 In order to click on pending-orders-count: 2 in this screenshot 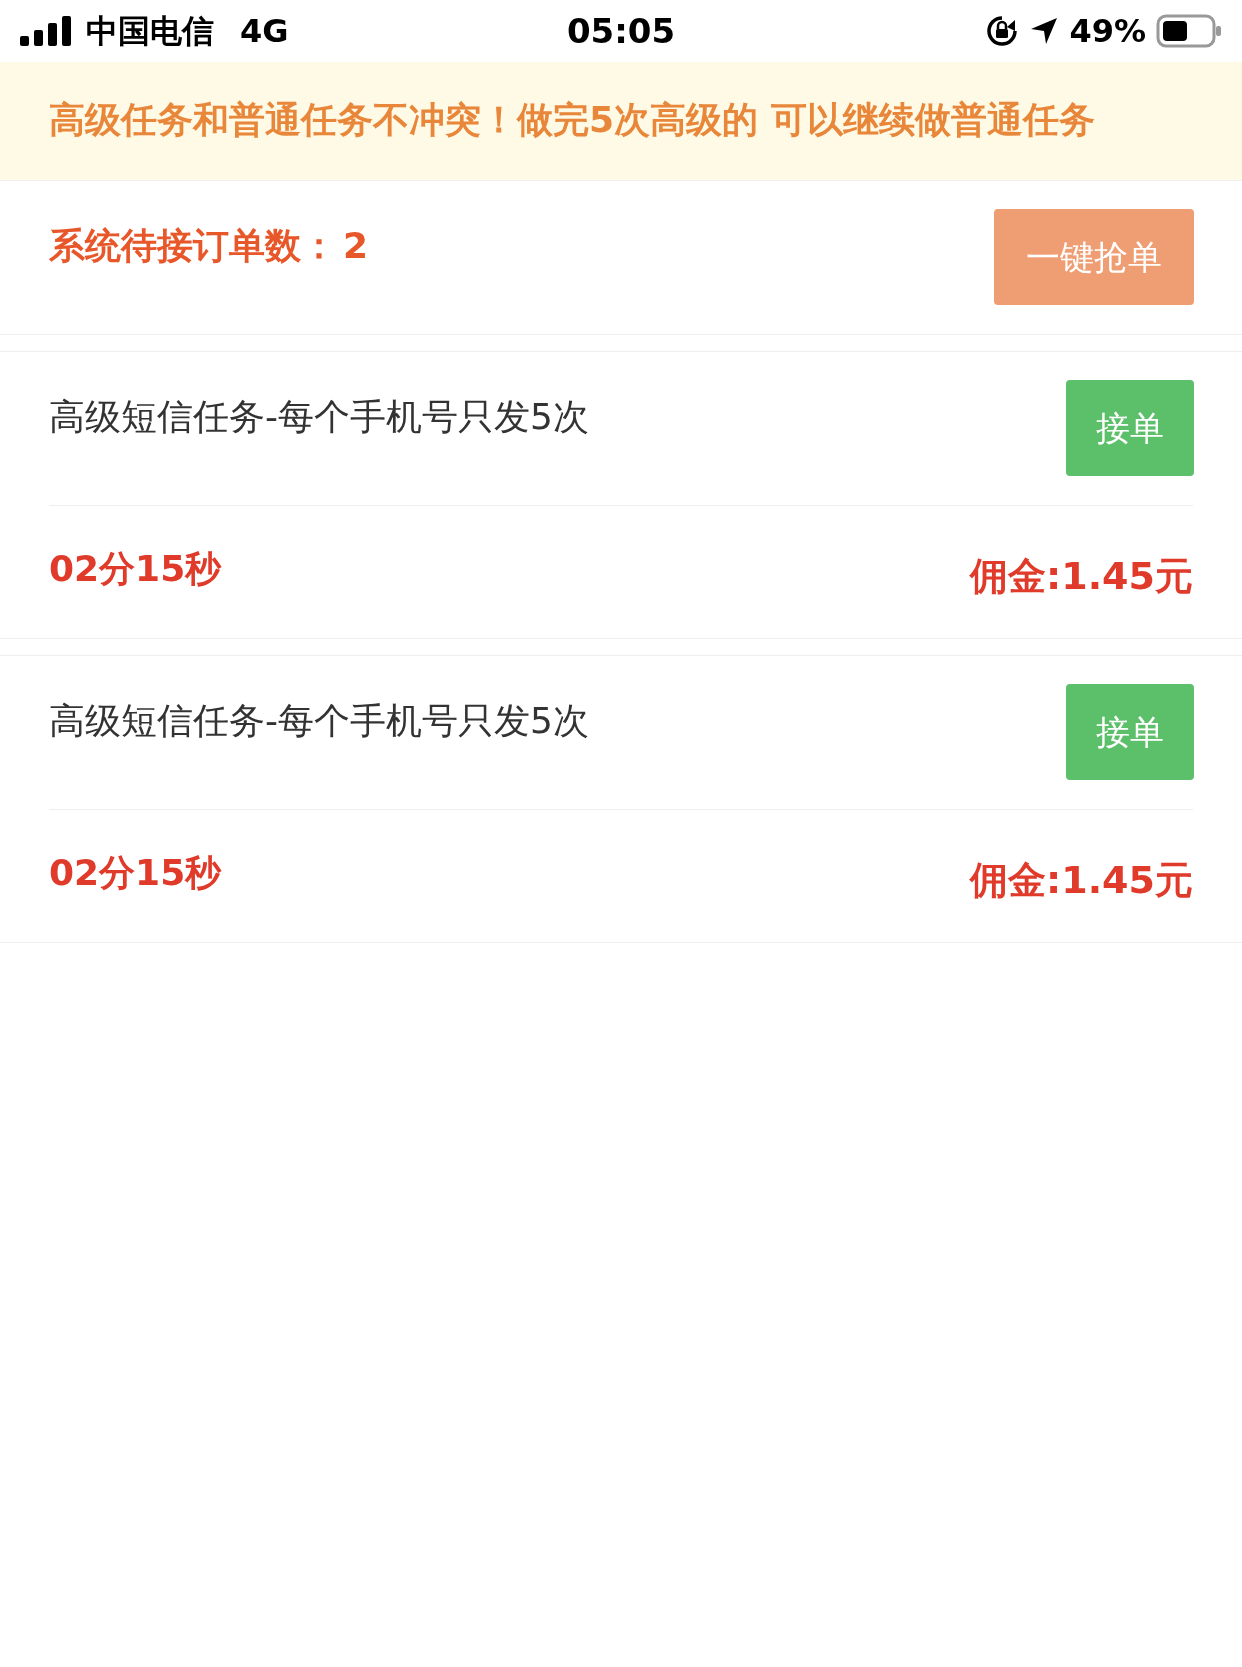, I will do `click(356, 246)`.